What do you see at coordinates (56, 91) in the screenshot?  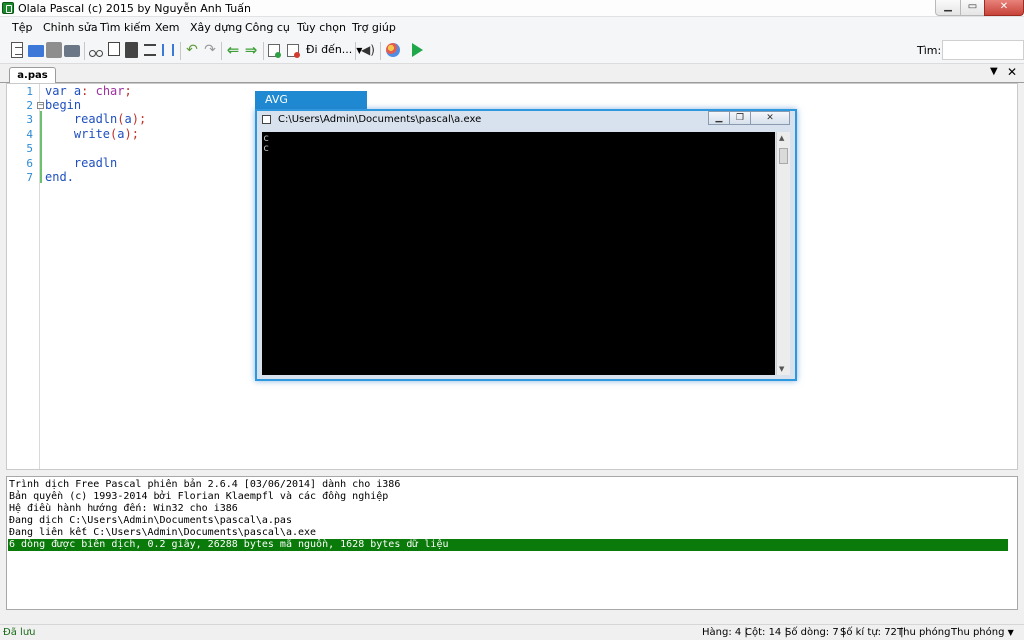 I see `code-token: var` at bounding box center [56, 91].